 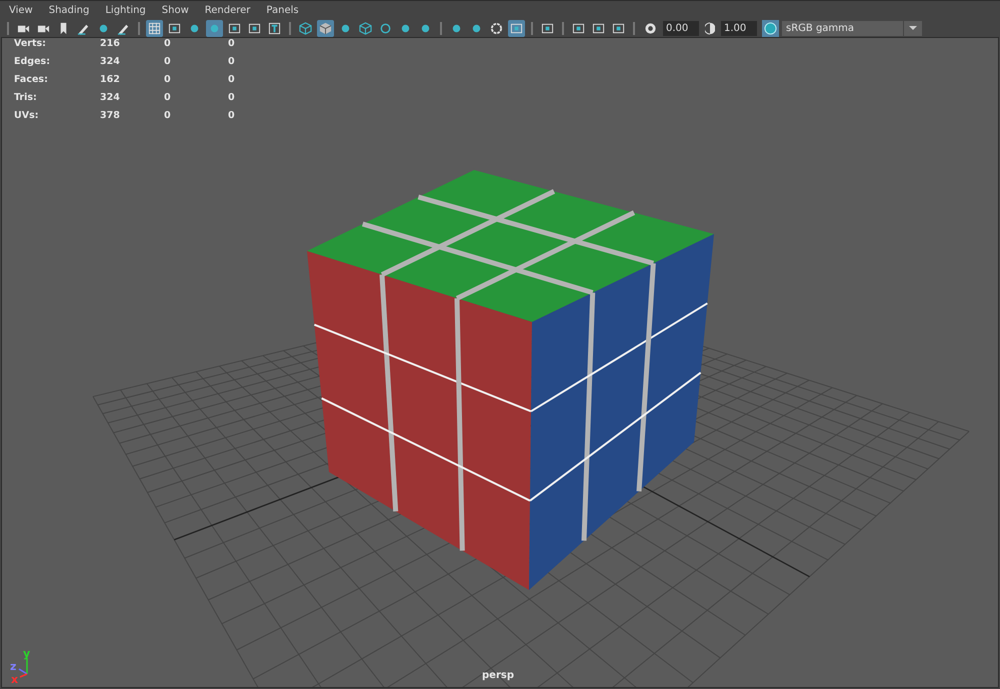 I want to click on menu-item: View, so click(x=21, y=10).